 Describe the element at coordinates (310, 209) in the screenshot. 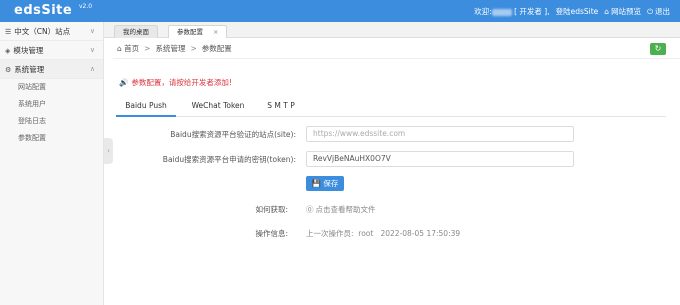

I see `help-icon: ⓪` at that location.